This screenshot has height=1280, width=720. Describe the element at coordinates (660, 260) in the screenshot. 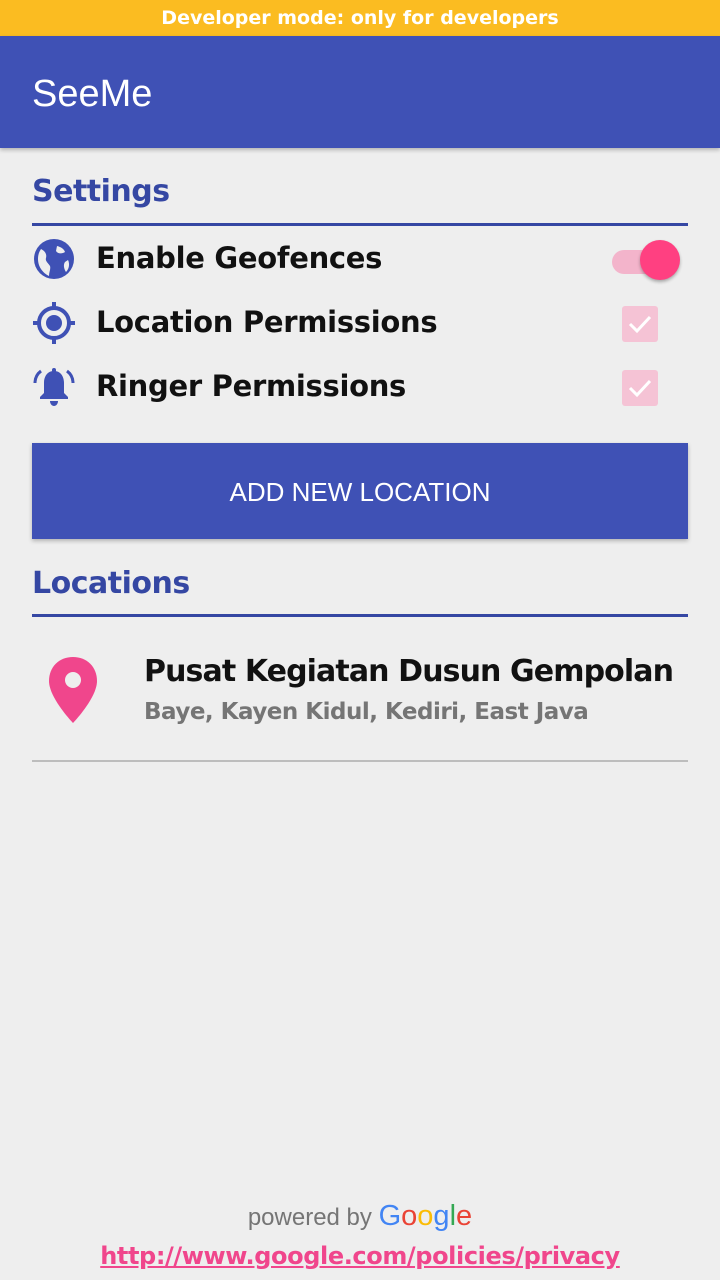

I see `toggle-thumb` at that location.